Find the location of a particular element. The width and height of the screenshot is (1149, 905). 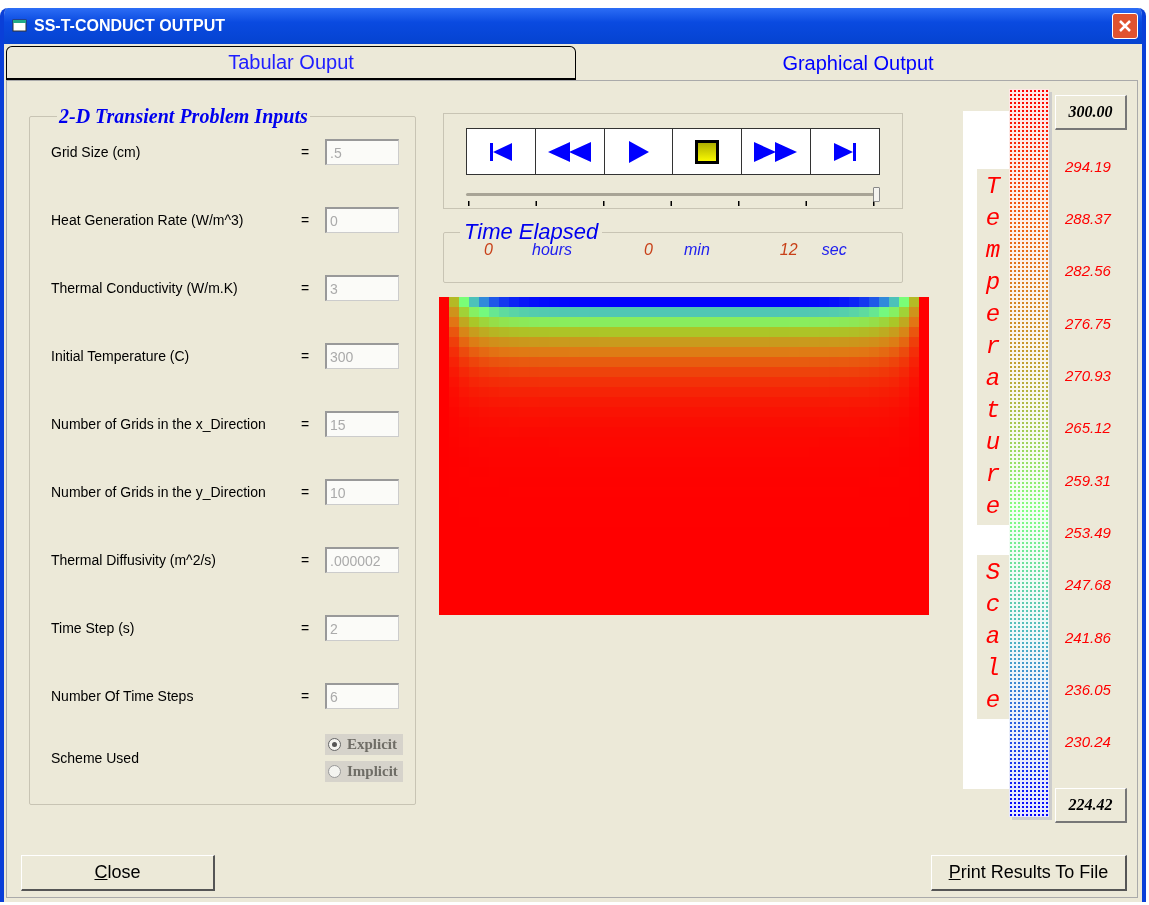

skip-end-icon is located at coordinates (845, 151).